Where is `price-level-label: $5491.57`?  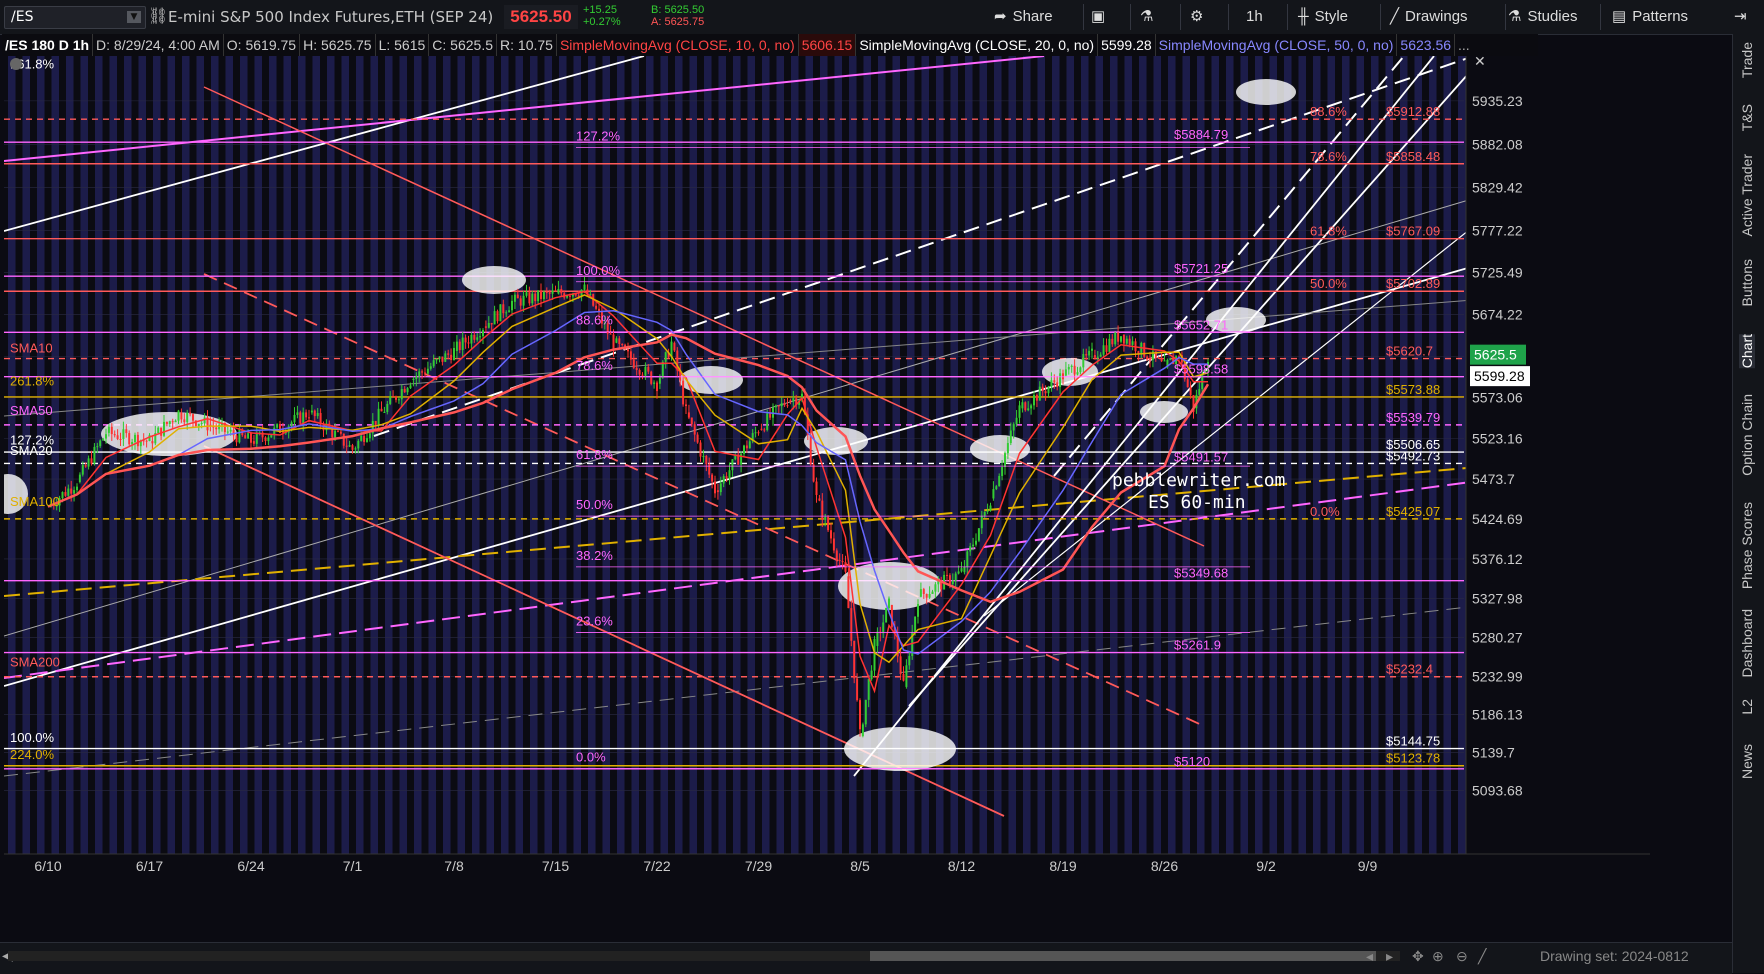
price-level-label: $5491.57 is located at coordinates (1201, 456).